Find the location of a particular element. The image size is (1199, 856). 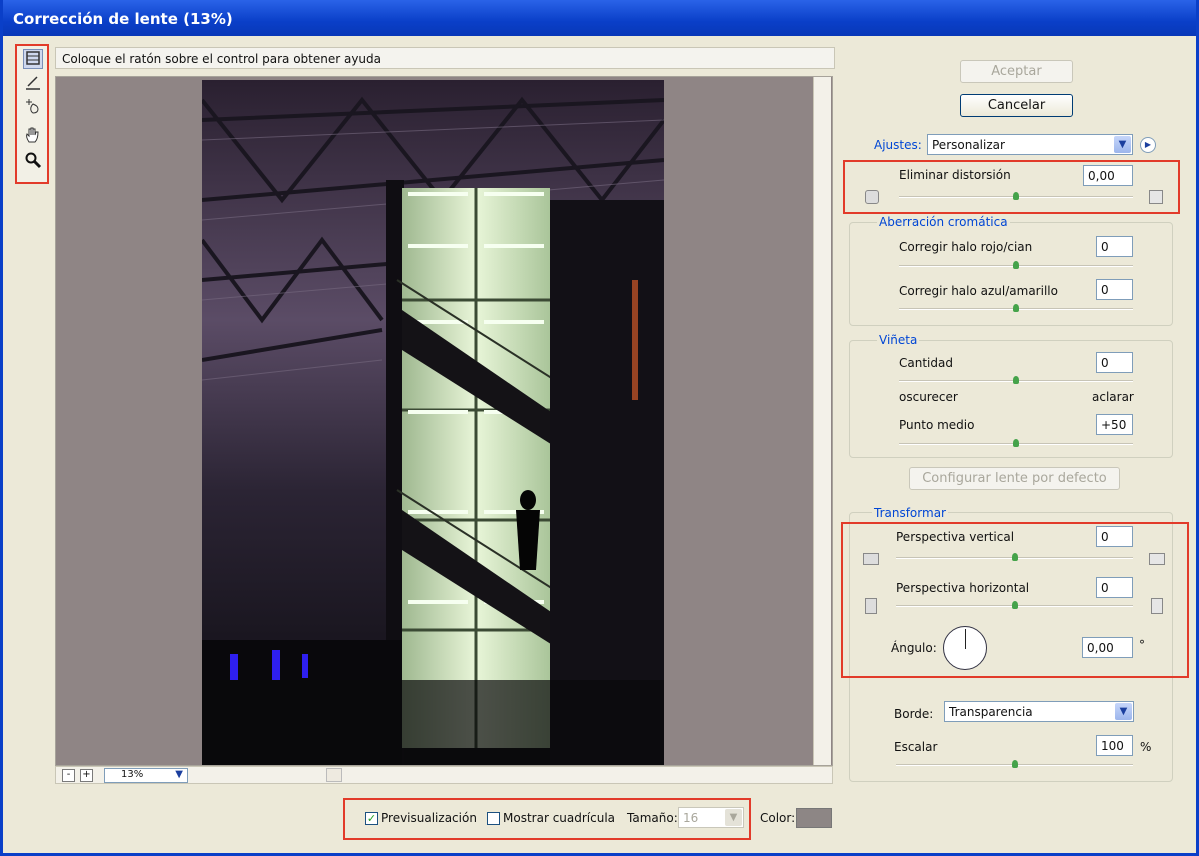

scale-label: Escalar is located at coordinates (916, 747).